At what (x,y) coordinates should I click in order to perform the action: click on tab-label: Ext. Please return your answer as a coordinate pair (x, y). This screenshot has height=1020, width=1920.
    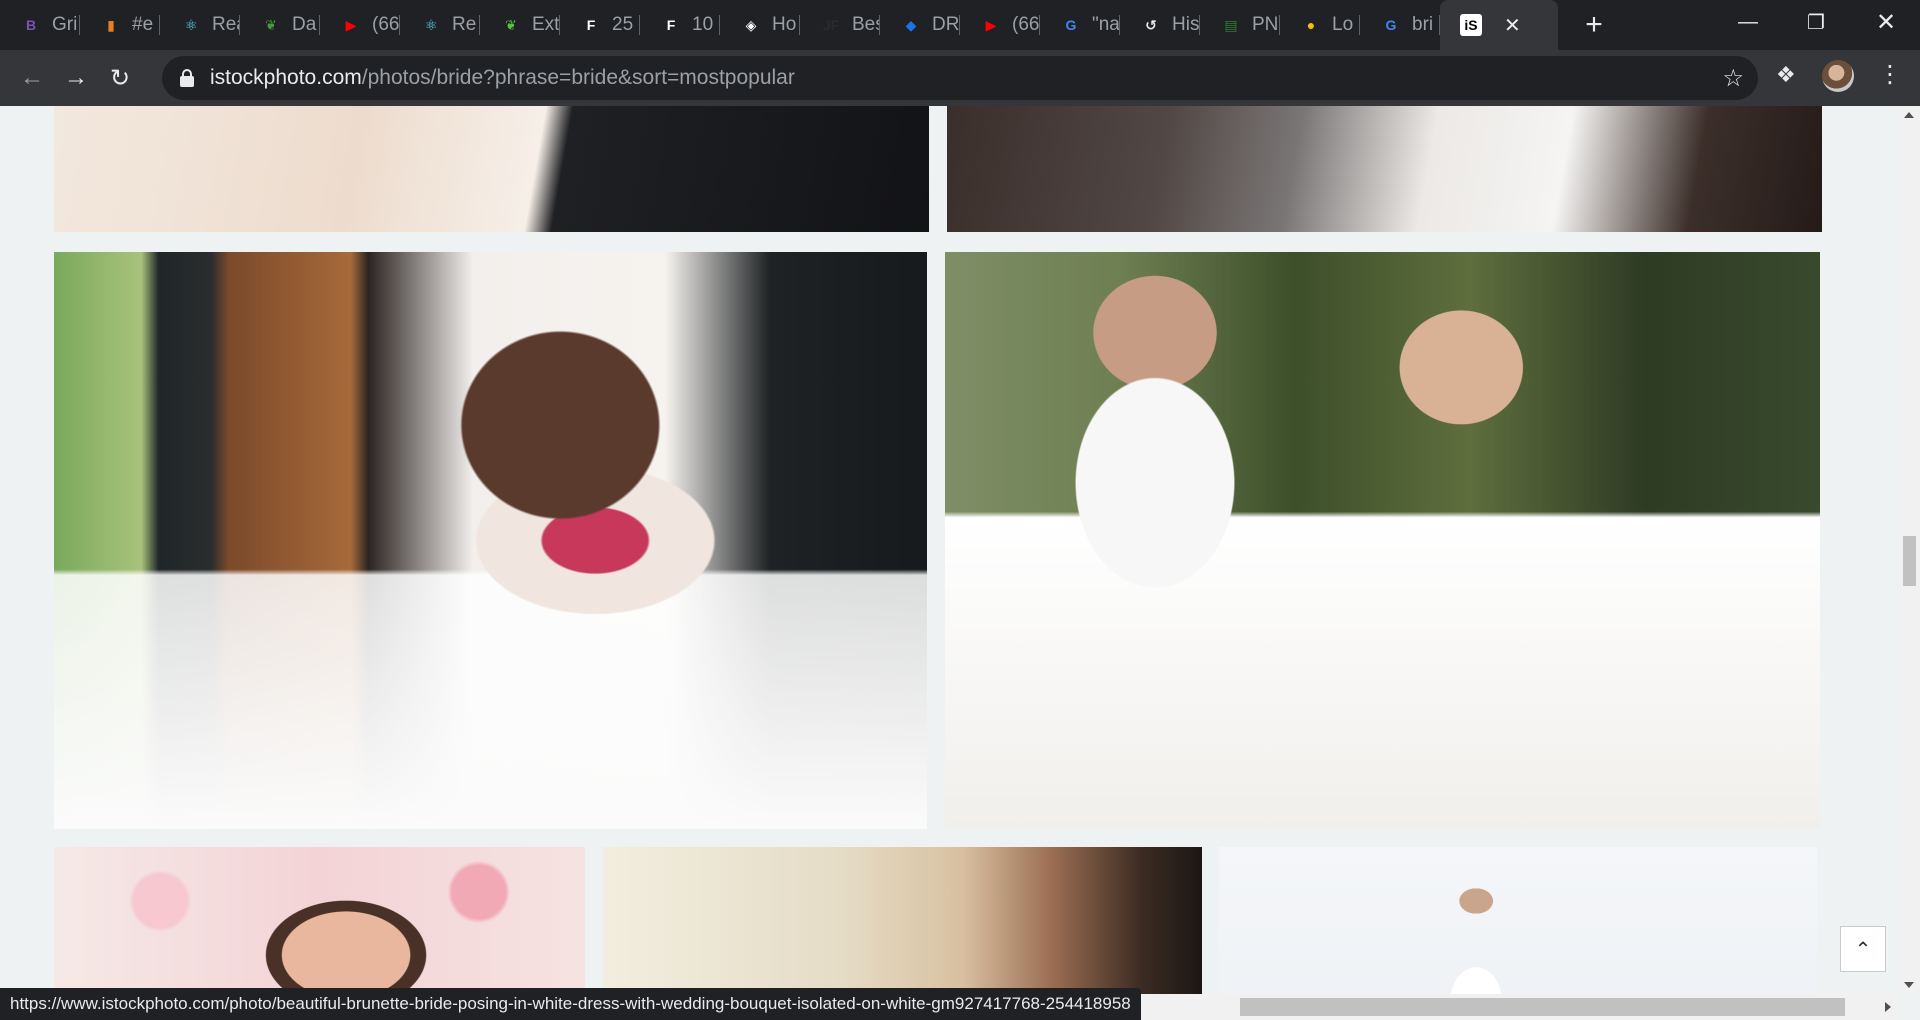
    Looking at the image, I should click on (546, 24).